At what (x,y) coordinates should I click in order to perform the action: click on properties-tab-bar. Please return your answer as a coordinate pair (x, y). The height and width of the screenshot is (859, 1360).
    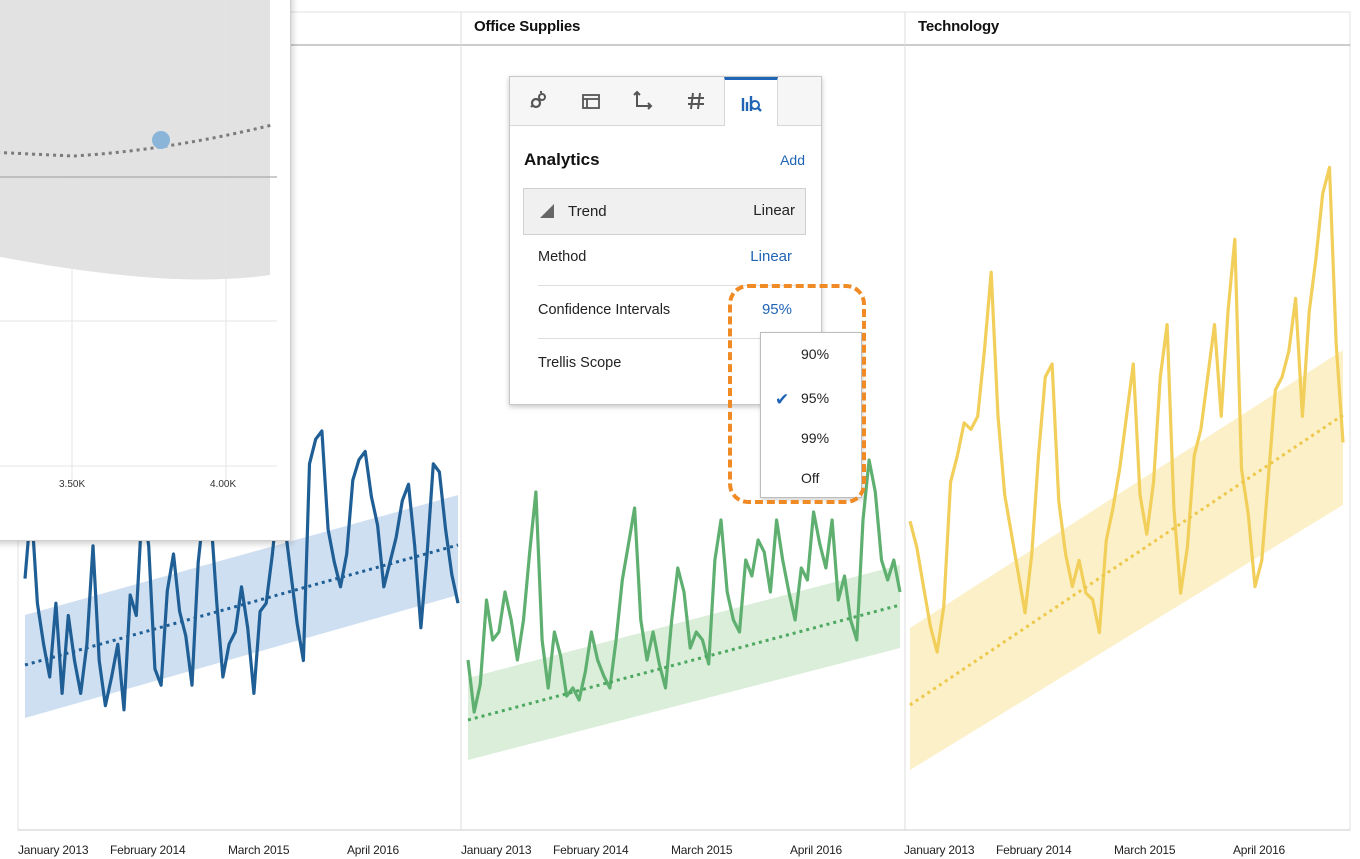
    Looking at the image, I should click on (665, 101).